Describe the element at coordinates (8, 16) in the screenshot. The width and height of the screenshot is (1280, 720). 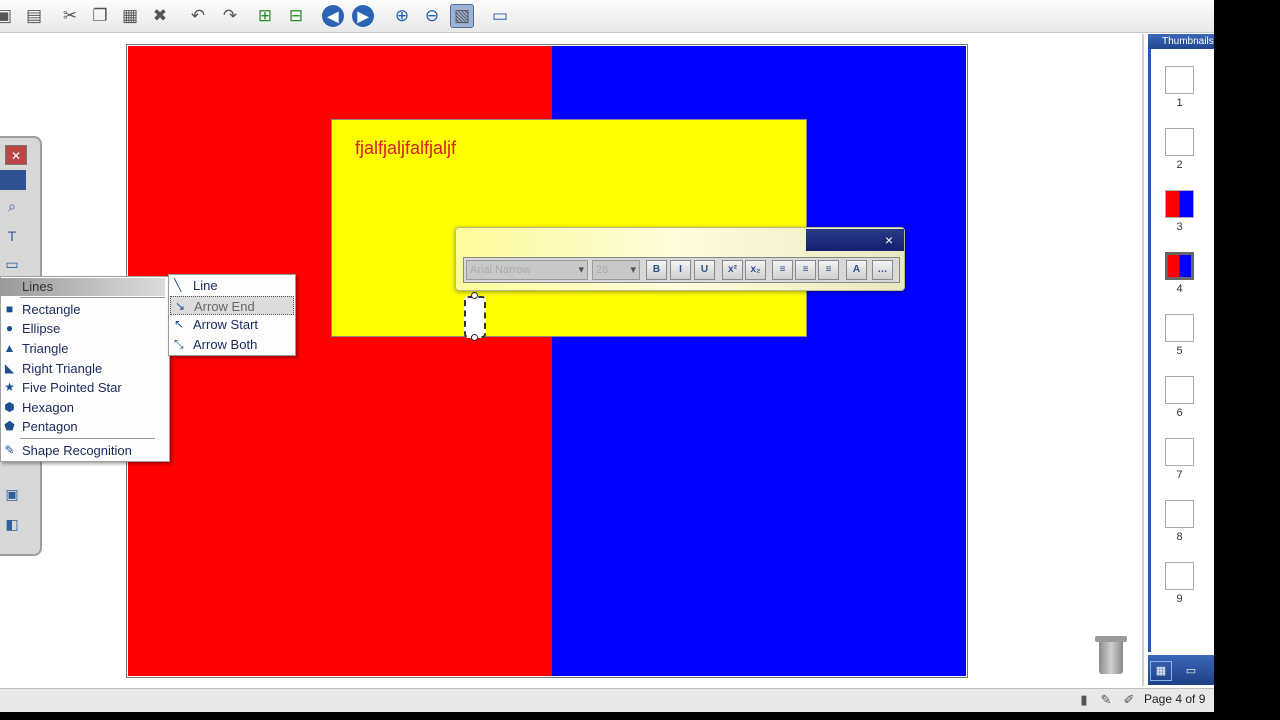
I see `open-folder-icon: ▣` at that location.